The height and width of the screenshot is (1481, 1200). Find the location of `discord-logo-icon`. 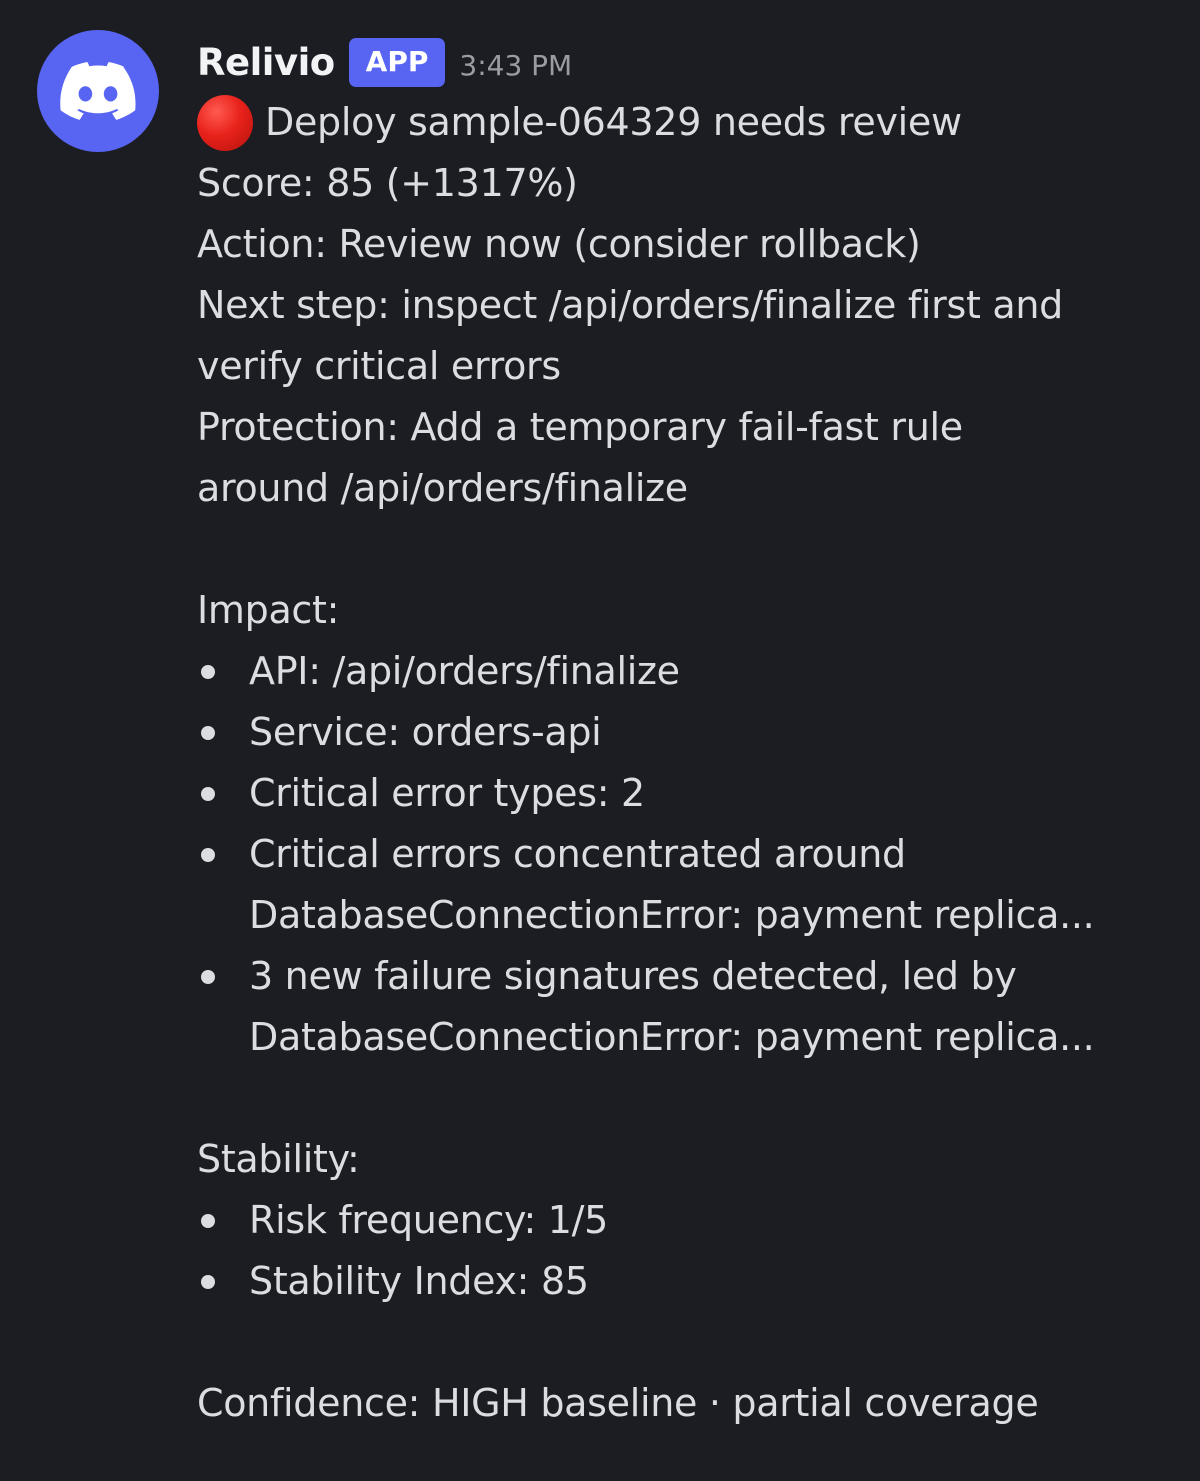

discord-logo-icon is located at coordinates (98, 91).